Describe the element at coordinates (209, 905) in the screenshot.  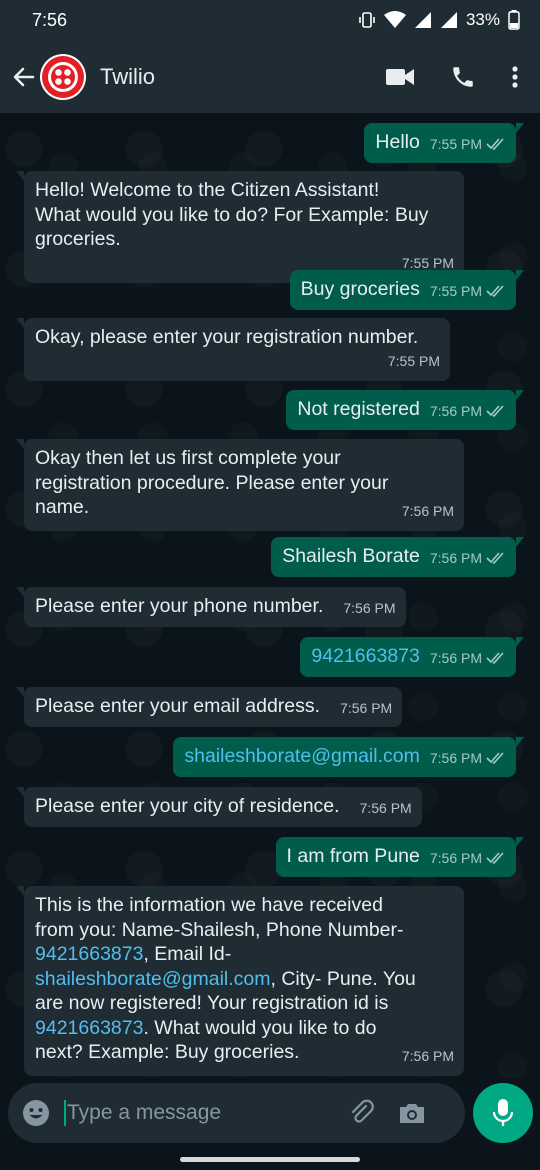
I see `message-line: This is the information we have received` at that location.